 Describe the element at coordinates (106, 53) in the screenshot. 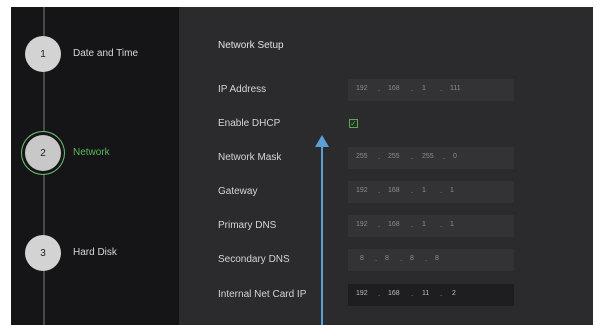

I see `step-label: Date and Time` at that location.